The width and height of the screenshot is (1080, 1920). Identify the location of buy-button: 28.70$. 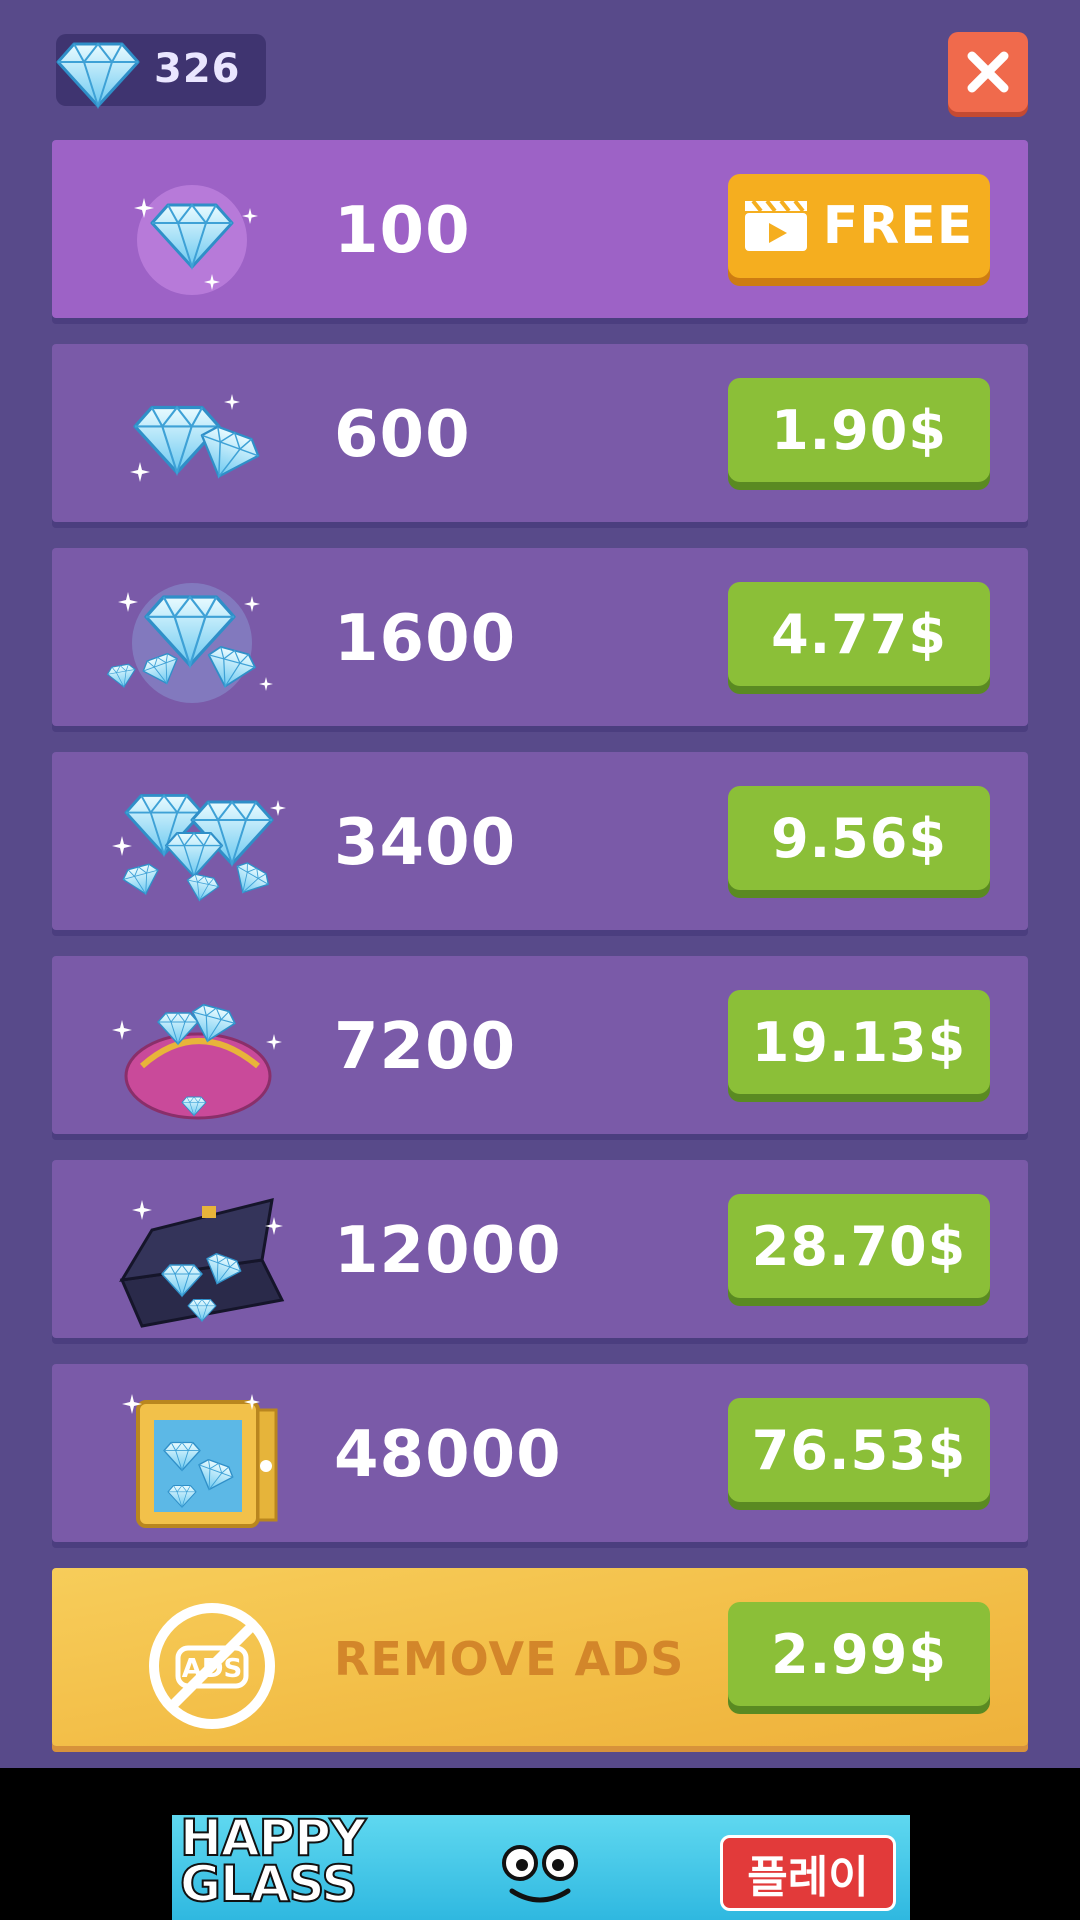
(859, 1246).